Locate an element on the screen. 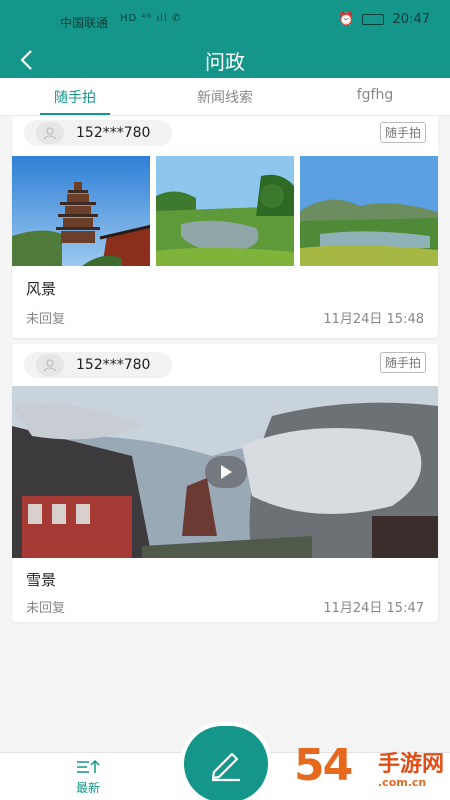  watermark-number: 54 is located at coordinates (323, 765).